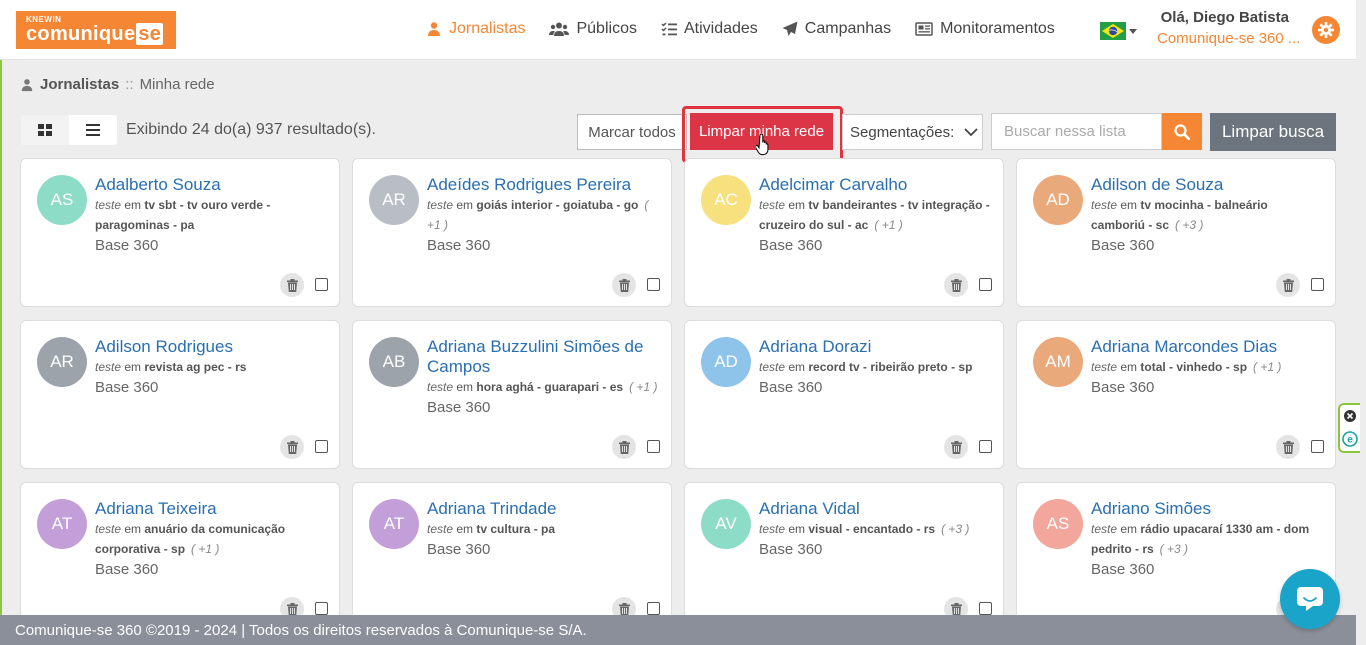  What do you see at coordinates (985, 29) in the screenshot?
I see `nav-monitoramentos: Monitoramentos` at bounding box center [985, 29].